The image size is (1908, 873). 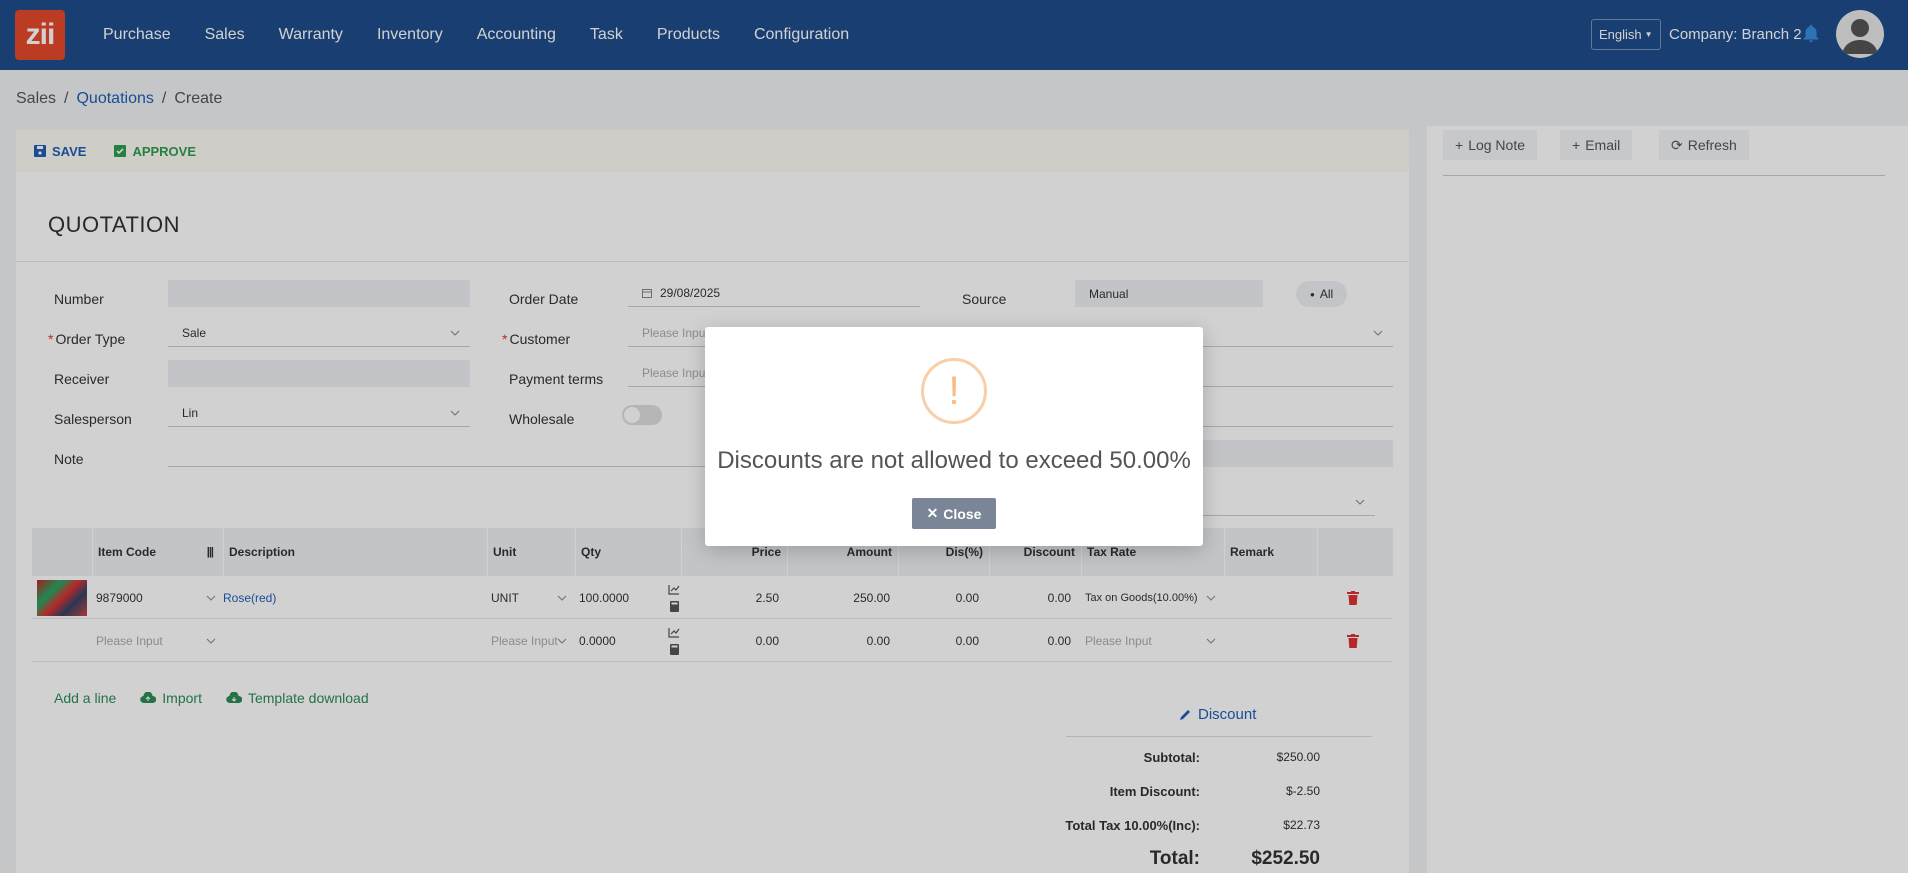 What do you see at coordinates (962, 513) in the screenshot?
I see `close-label: Close` at bounding box center [962, 513].